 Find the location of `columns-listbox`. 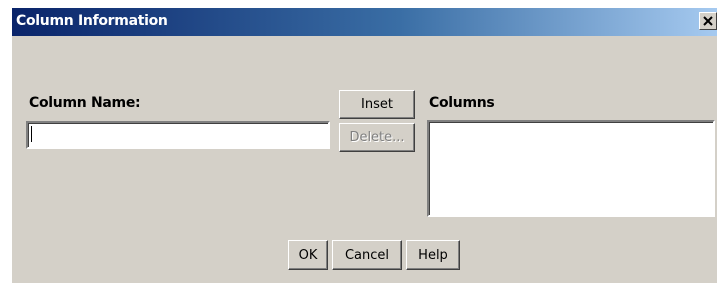

columns-listbox is located at coordinates (571, 168).